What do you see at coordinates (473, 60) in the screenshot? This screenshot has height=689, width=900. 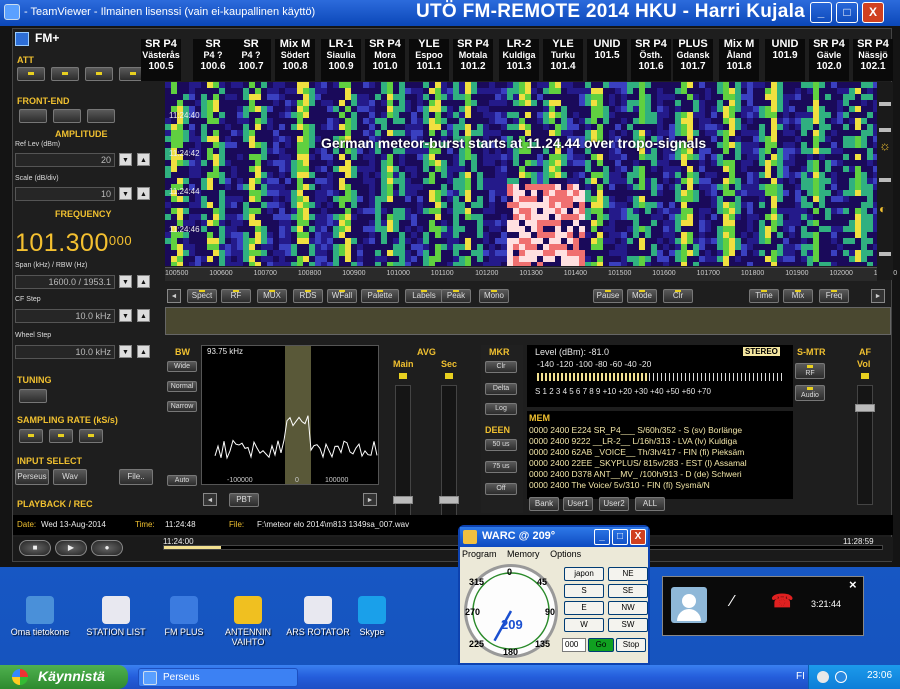 I see `station-label: SR P4 Motala 101.2` at bounding box center [473, 60].